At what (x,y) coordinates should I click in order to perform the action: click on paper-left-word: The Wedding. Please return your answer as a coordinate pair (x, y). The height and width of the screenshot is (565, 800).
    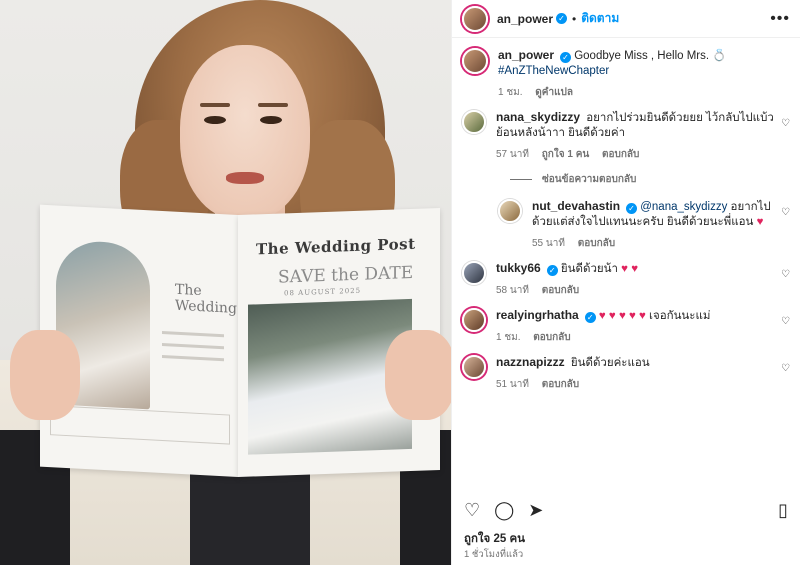
    Looking at the image, I should click on (206, 299).